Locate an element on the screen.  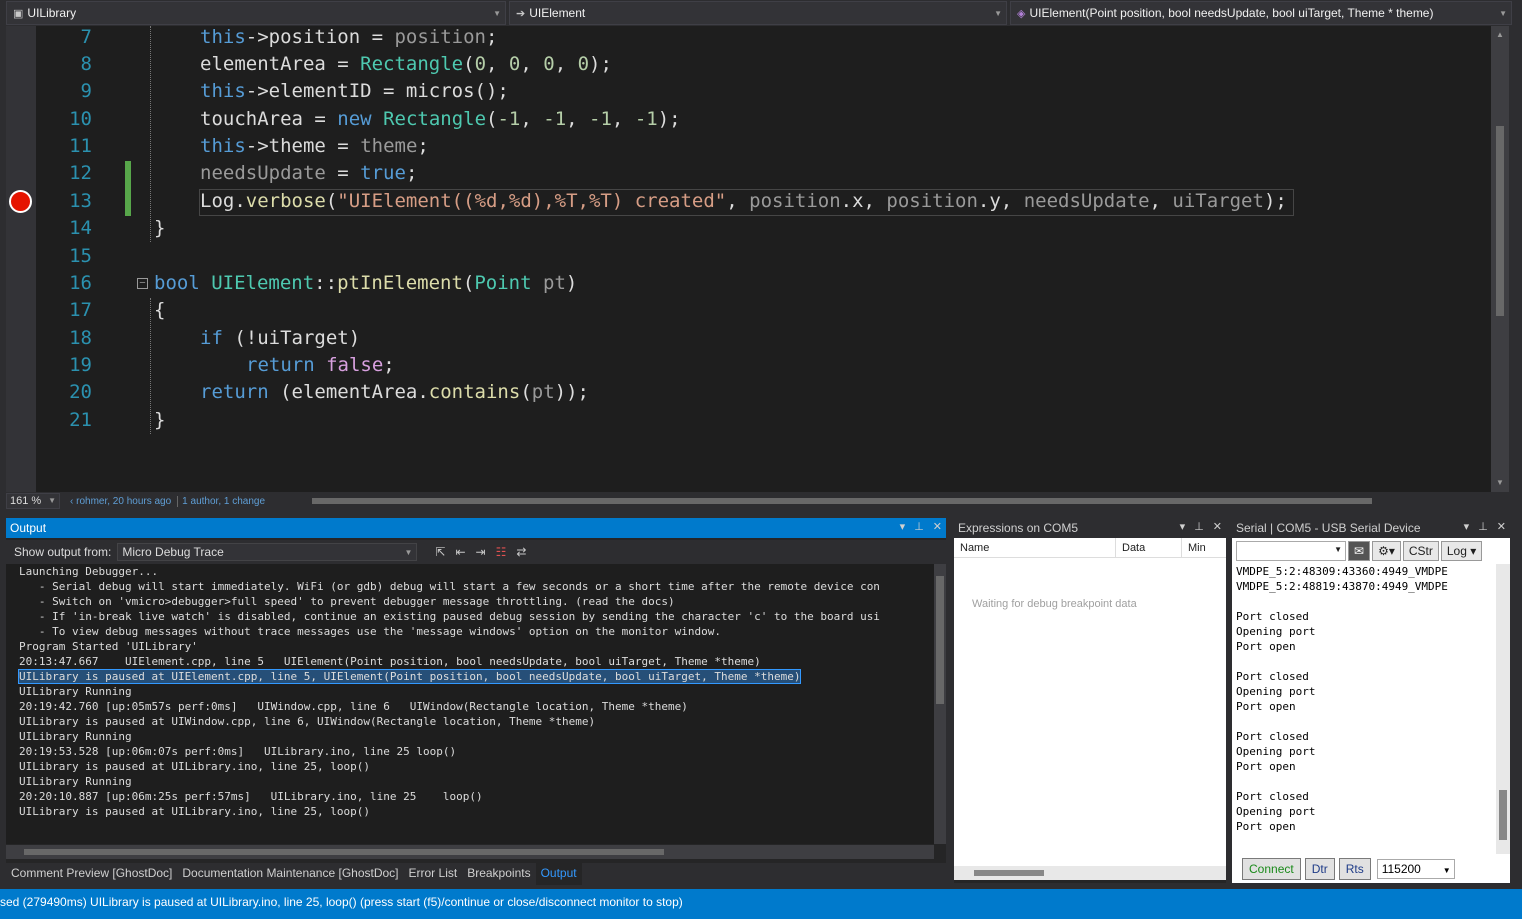
class-dropdown: ➔ UIElement ▼ is located at coordinates (758, 13).